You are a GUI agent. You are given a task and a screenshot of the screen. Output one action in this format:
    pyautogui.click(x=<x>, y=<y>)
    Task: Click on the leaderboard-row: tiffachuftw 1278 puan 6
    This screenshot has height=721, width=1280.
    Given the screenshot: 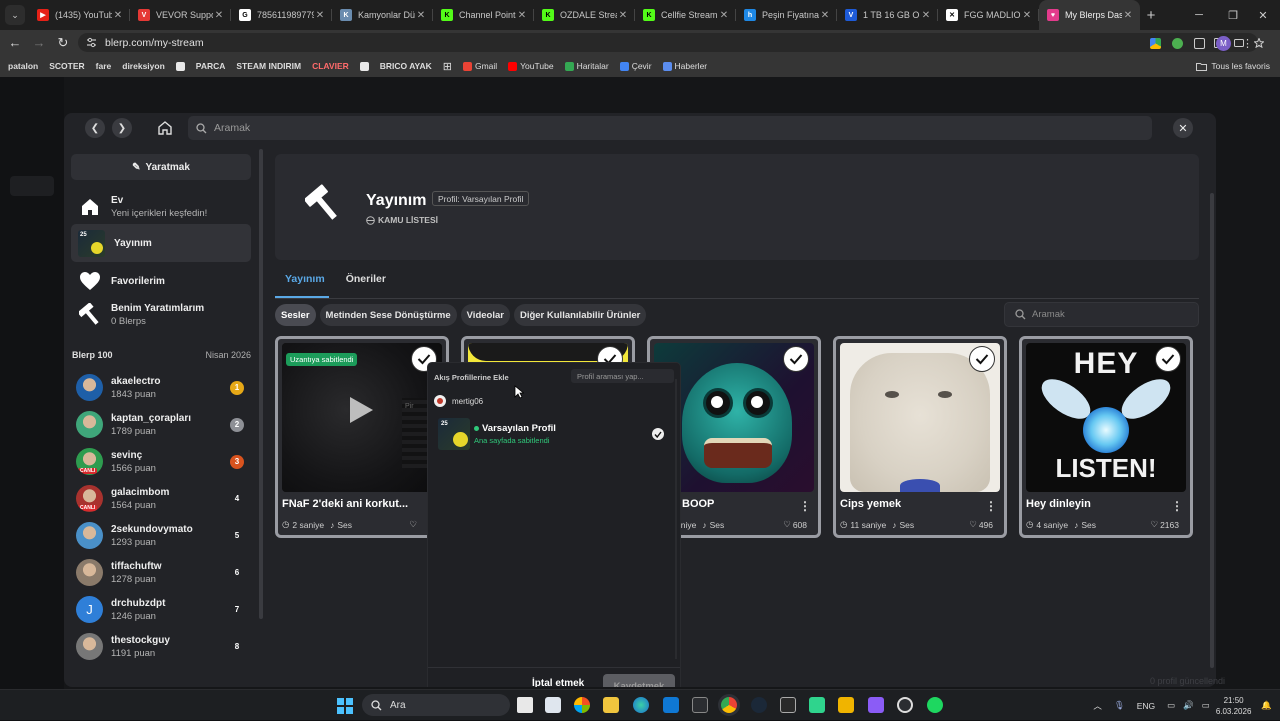 What is the action you would take?
    pyautogui.click(x=163, y=572)
    